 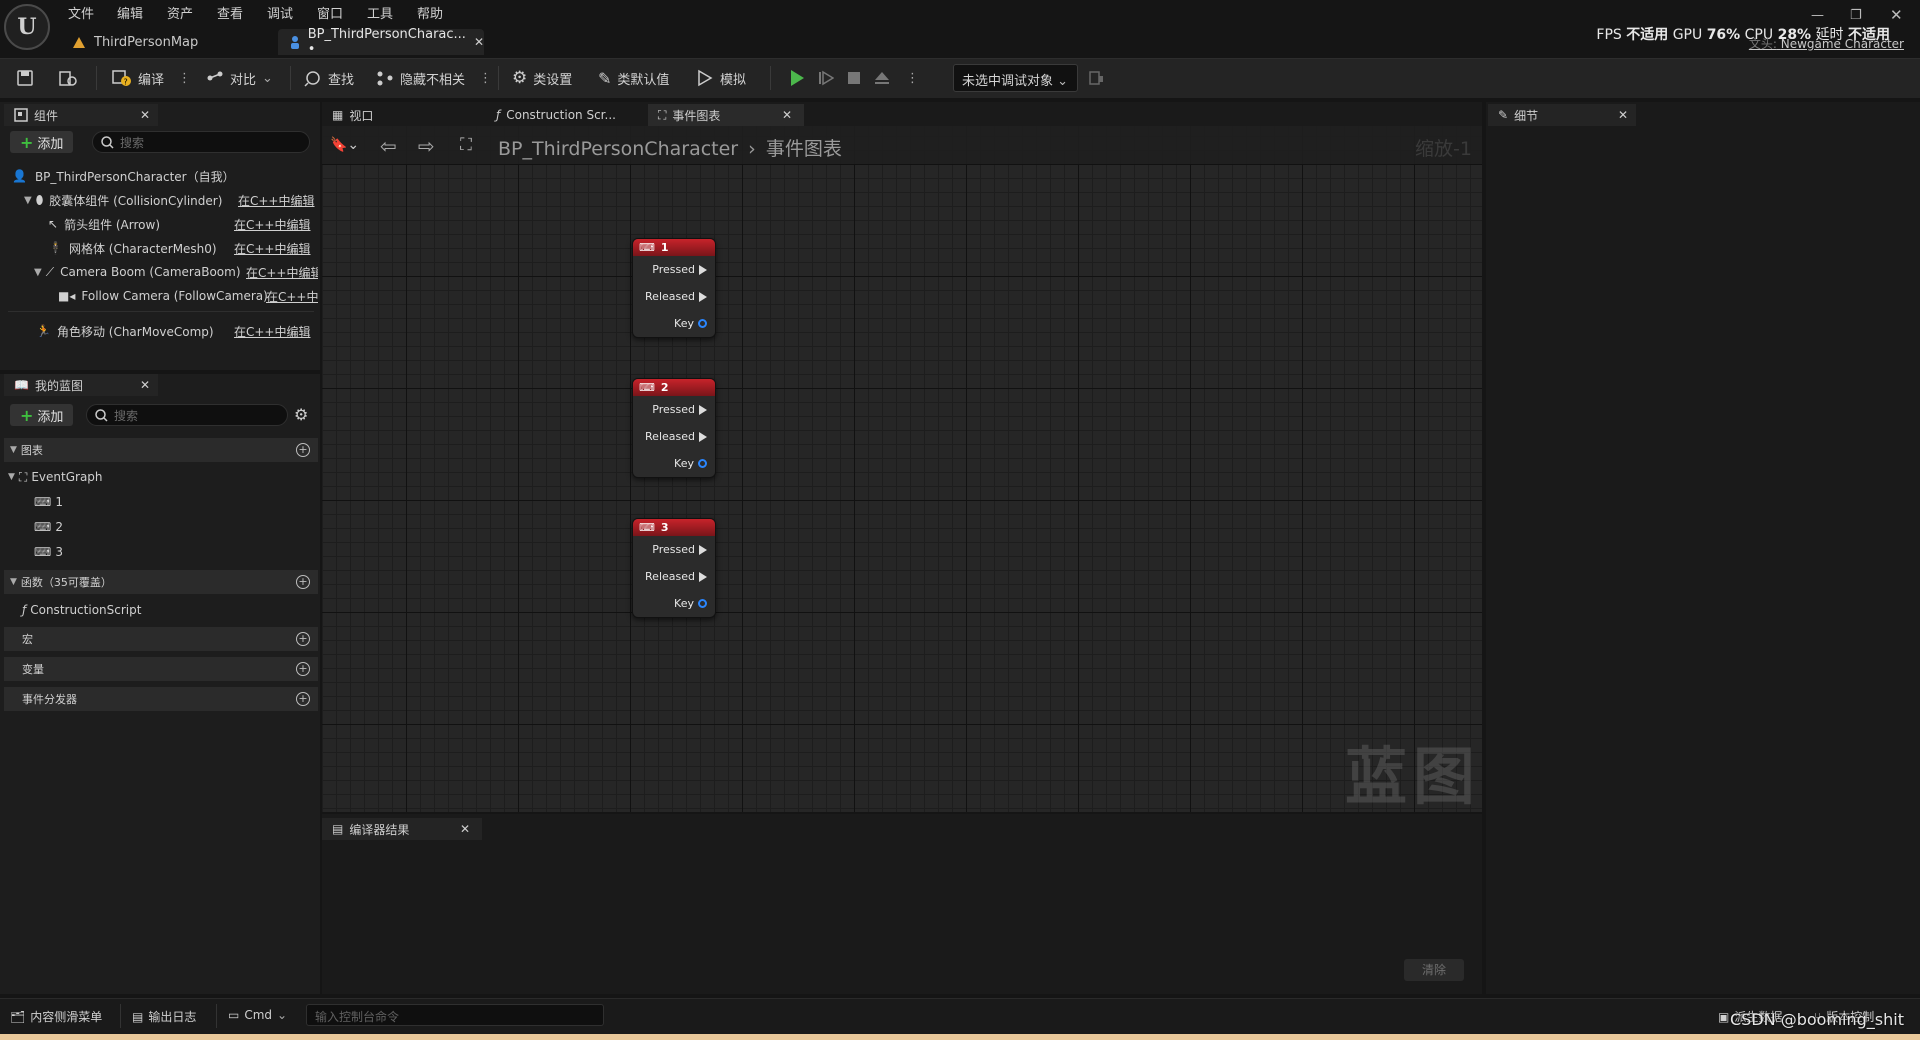 What do you see at coordinates (168, 42) in the screenshot?
I see `tab-thirdpersonmap: ThirdPersonMap` at bounding box center [168, 42].